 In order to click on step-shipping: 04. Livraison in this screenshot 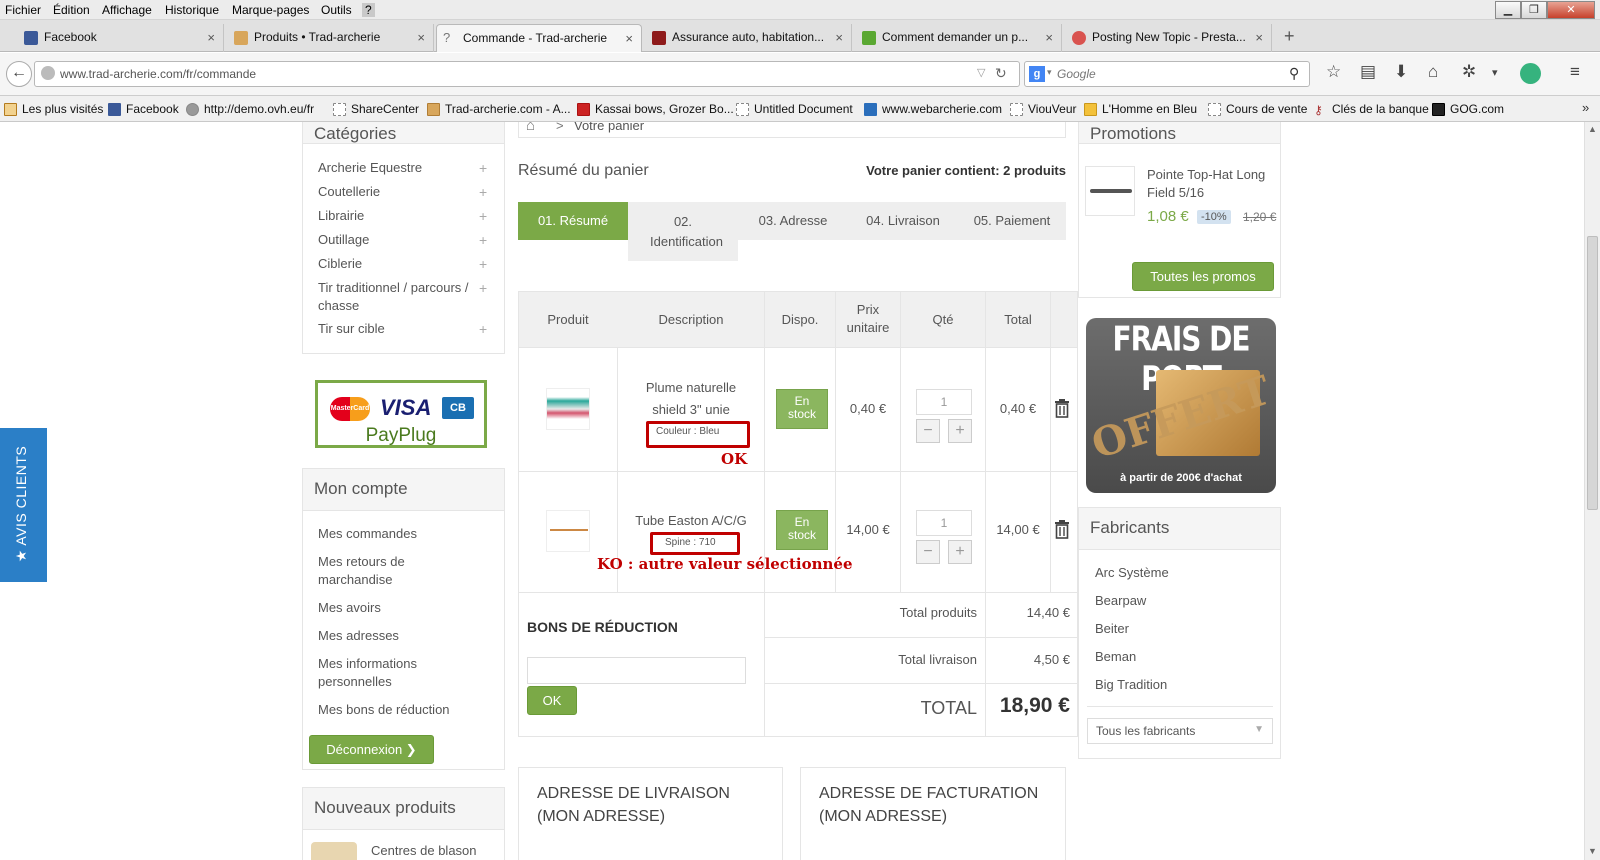, I will do `click(903, 221)`.